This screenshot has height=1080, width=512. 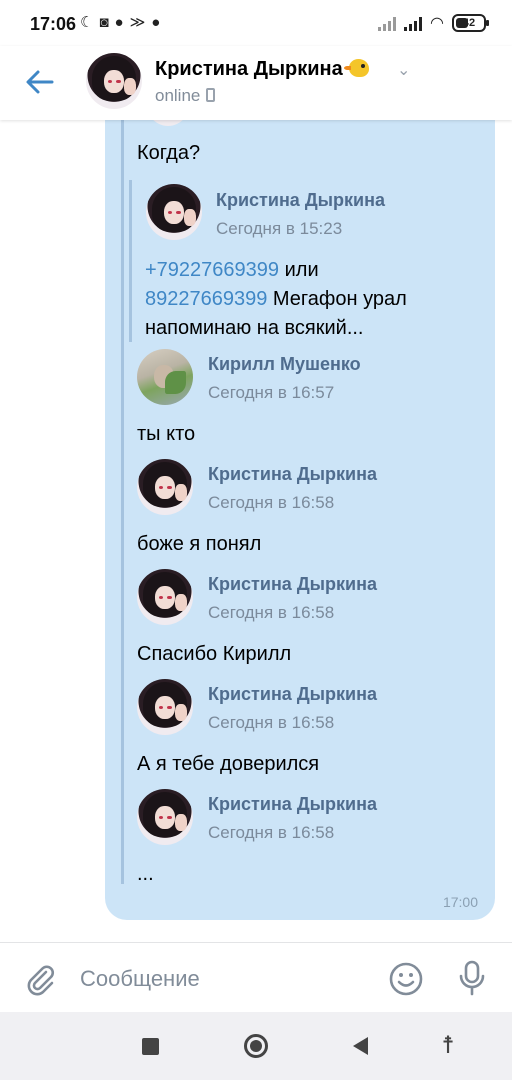 What do you see at coordinates (271, 392) in the screenshot?
I see `message-timestamp: Сегодня в 16:57` at bounding box center [271, 392].